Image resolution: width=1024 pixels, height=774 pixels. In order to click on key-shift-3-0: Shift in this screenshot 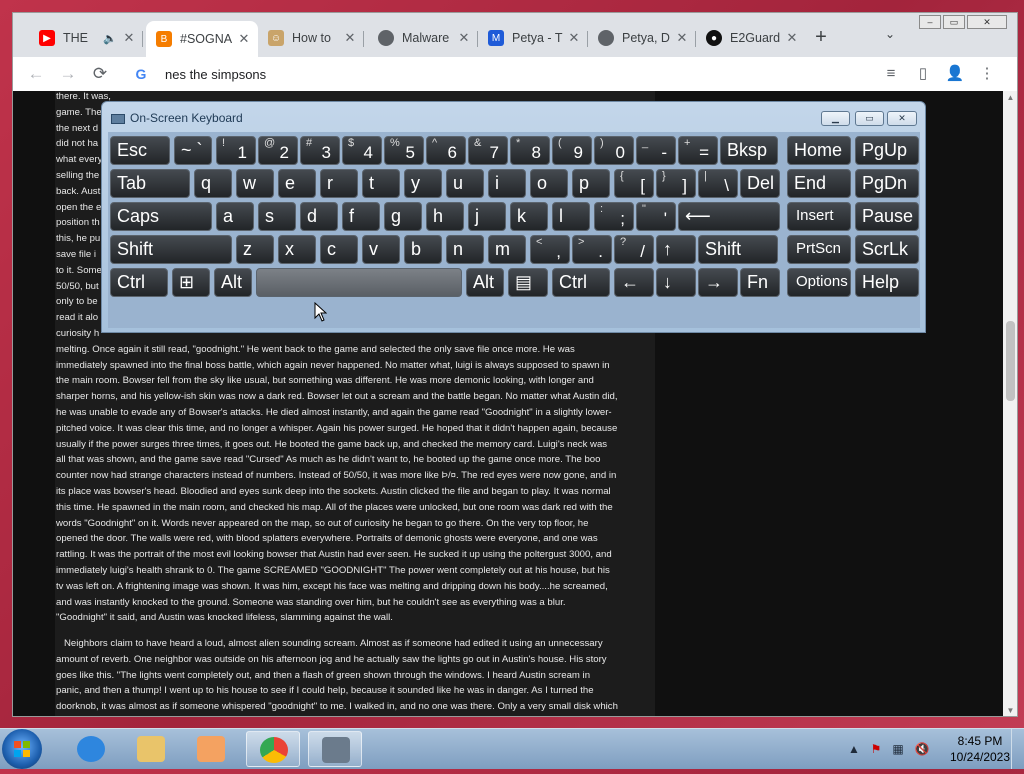, I will do `click(171, 249)`.